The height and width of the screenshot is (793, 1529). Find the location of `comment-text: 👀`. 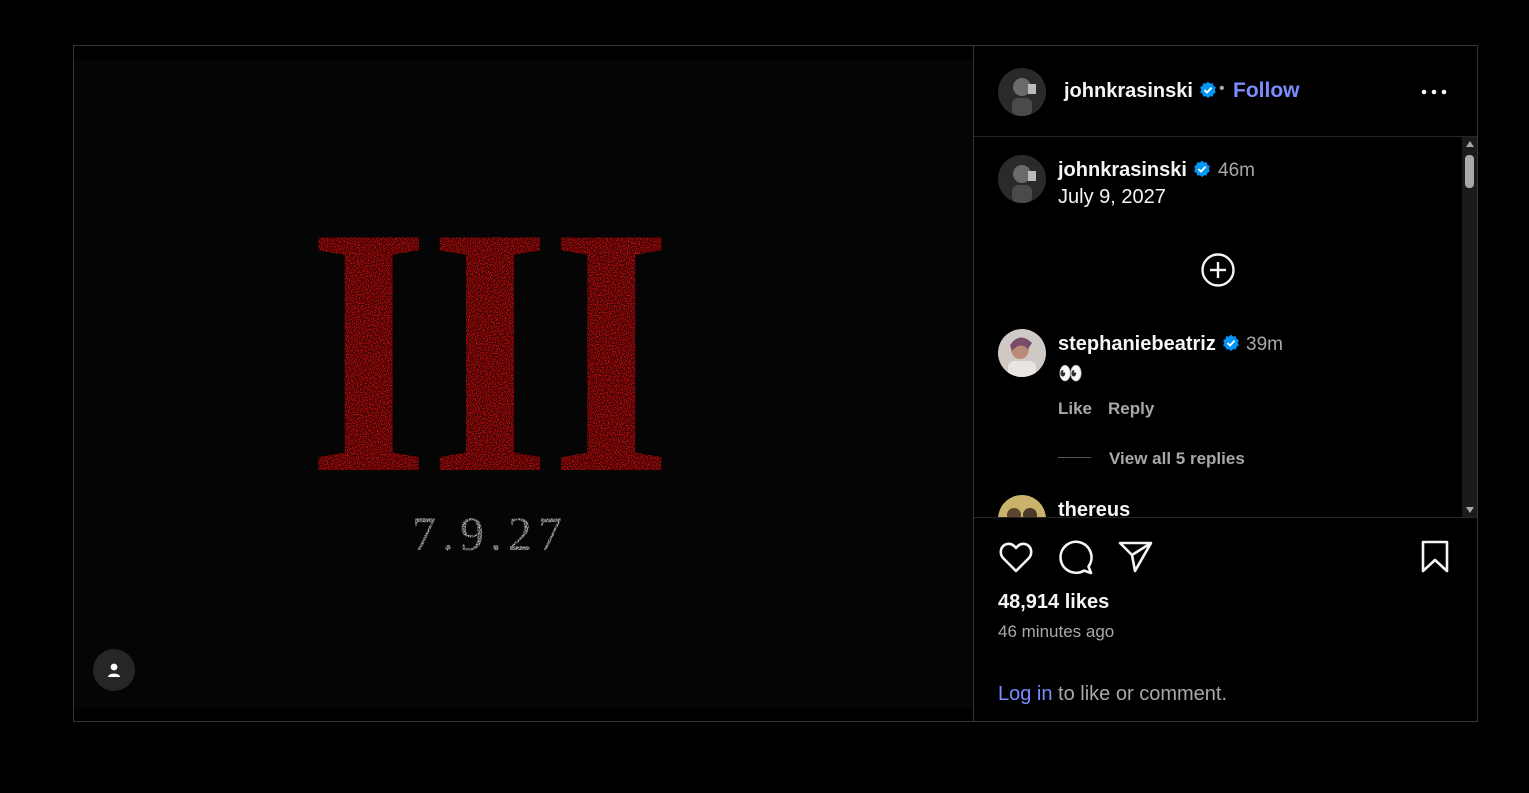

comment-text: 👀 is located at coordinates (1070, 374).